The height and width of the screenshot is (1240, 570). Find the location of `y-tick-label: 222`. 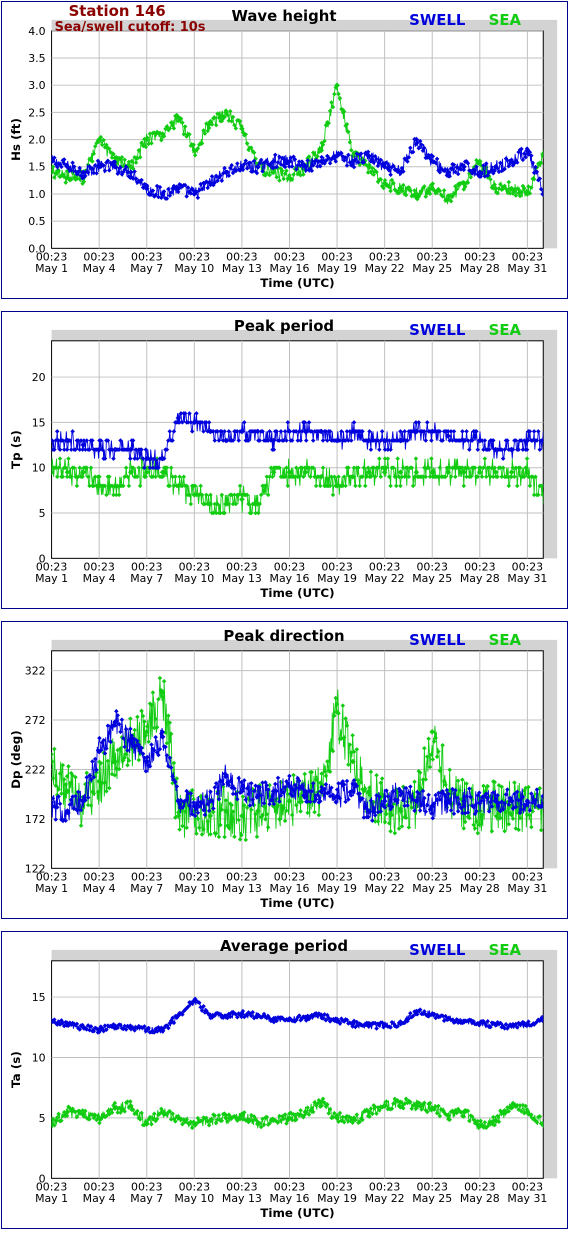

y-tick-label: 222 is located at coordinates (35, 769).